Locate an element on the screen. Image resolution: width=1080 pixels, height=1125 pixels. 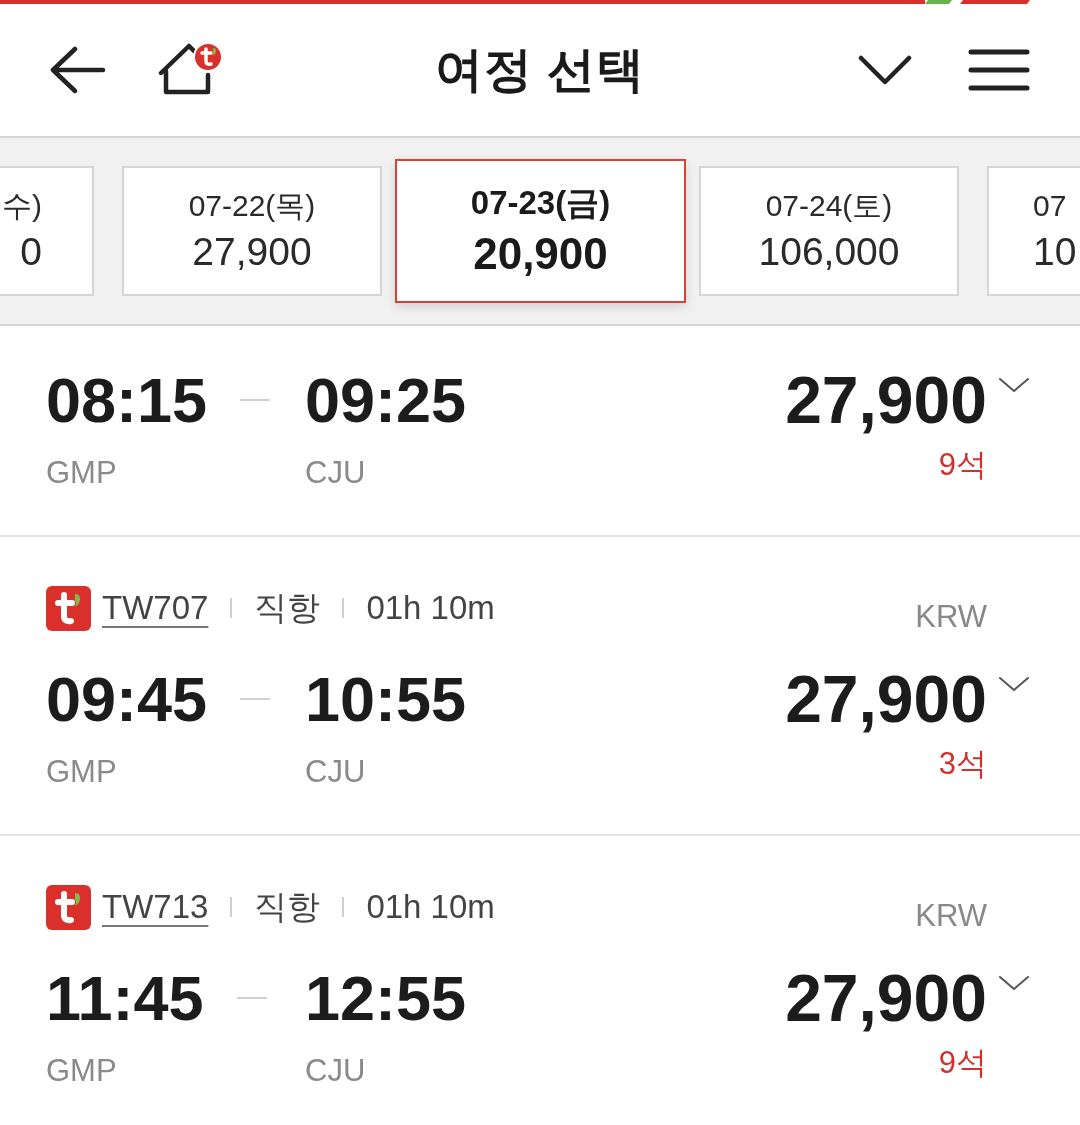
flight-number-link: TW707 is located at coordinates (155, 608).